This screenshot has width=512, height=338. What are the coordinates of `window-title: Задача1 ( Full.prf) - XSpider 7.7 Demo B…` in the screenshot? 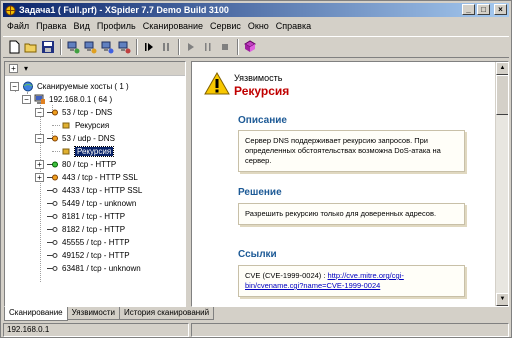 It's located at (124, 10).